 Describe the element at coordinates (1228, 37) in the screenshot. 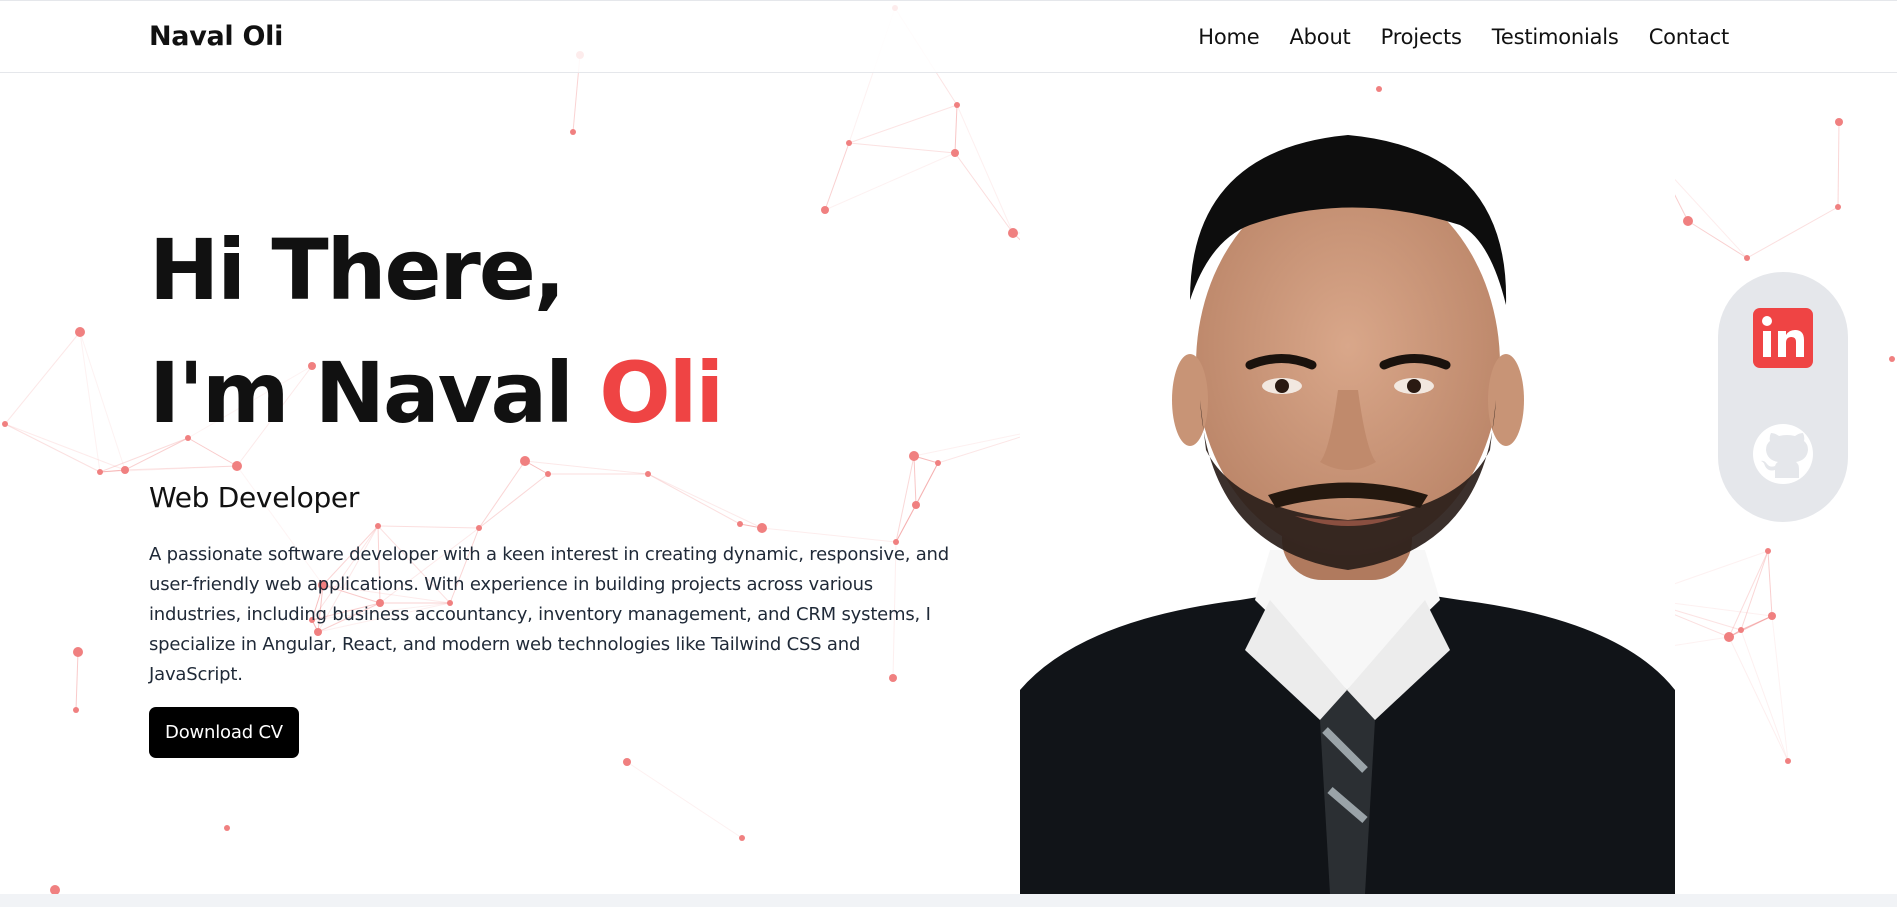

I see `nav-link-home: Home` at that location.